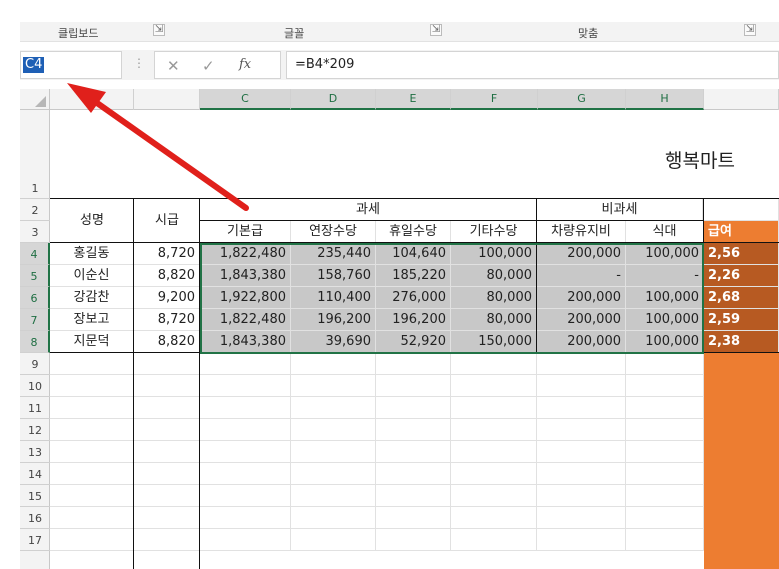 This screenshot has height=569, width=779. Describe the element at coordinates (245, 64) in the screenshot. I see `insert-function-button: fx` at that location.